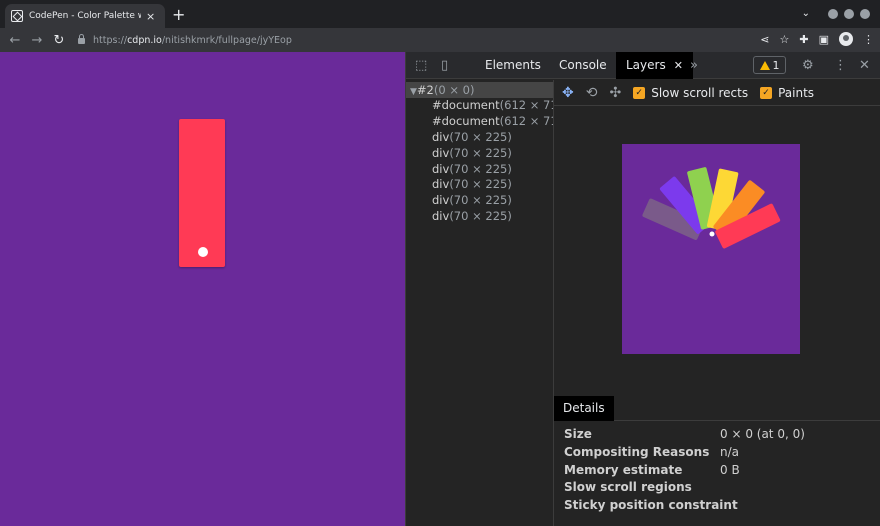 The height and width of the screenshot is (526, 880). What do you see at coordinates (864, 65) in the screenshot?
I see `close-devtools-icon: ✕` at bounding box center [864, 65].